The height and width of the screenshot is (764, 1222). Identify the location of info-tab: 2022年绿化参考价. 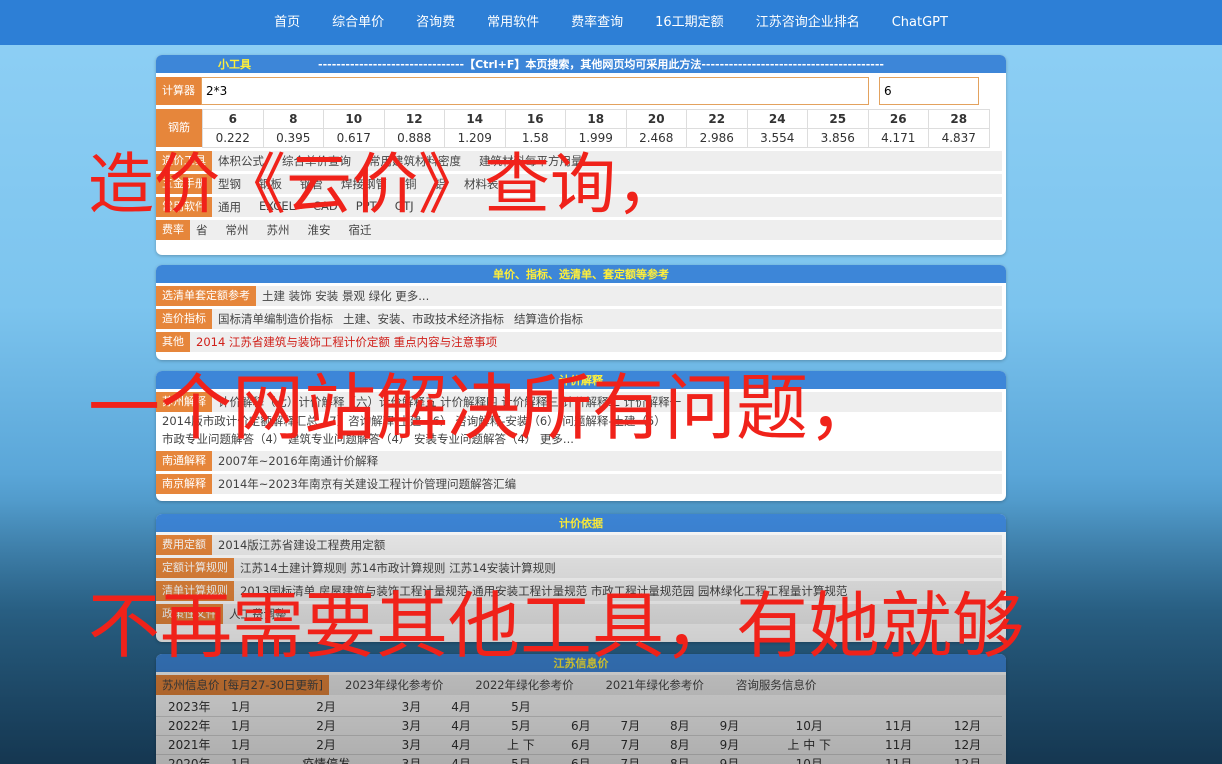
(524, 685).